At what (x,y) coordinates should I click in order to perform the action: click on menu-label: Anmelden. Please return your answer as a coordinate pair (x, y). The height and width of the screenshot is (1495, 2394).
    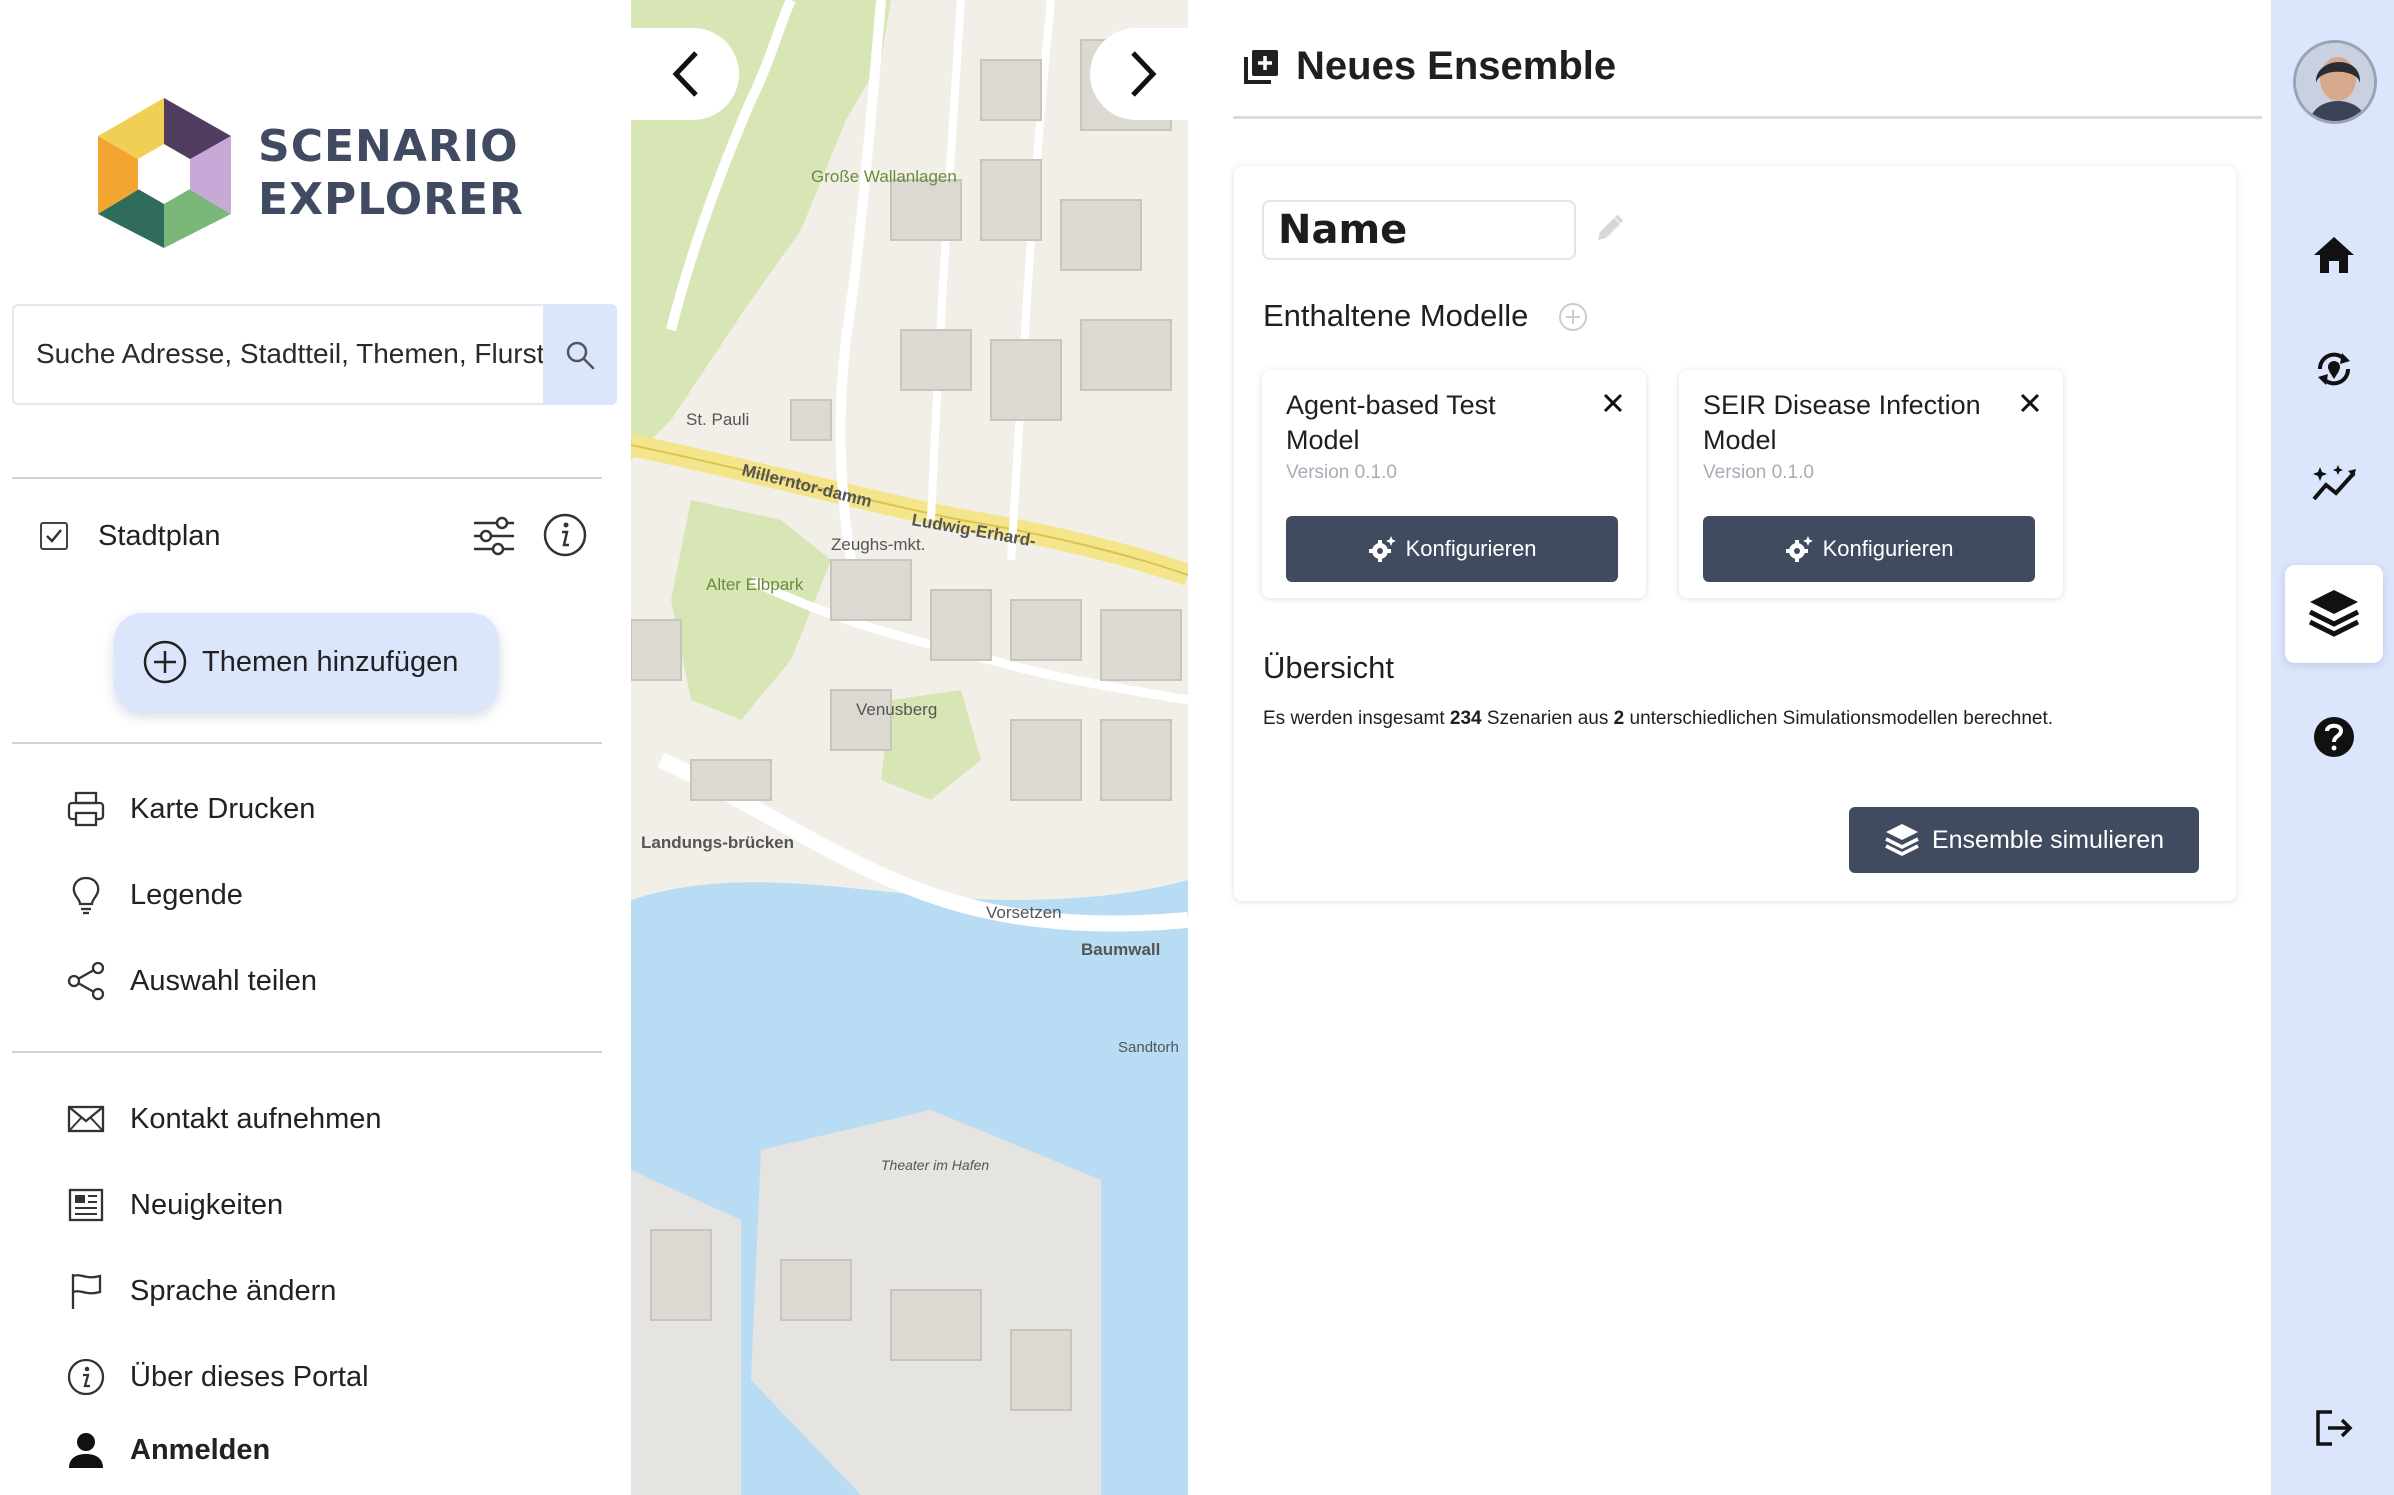
    Looking at the image, I should click on (200, 1449).